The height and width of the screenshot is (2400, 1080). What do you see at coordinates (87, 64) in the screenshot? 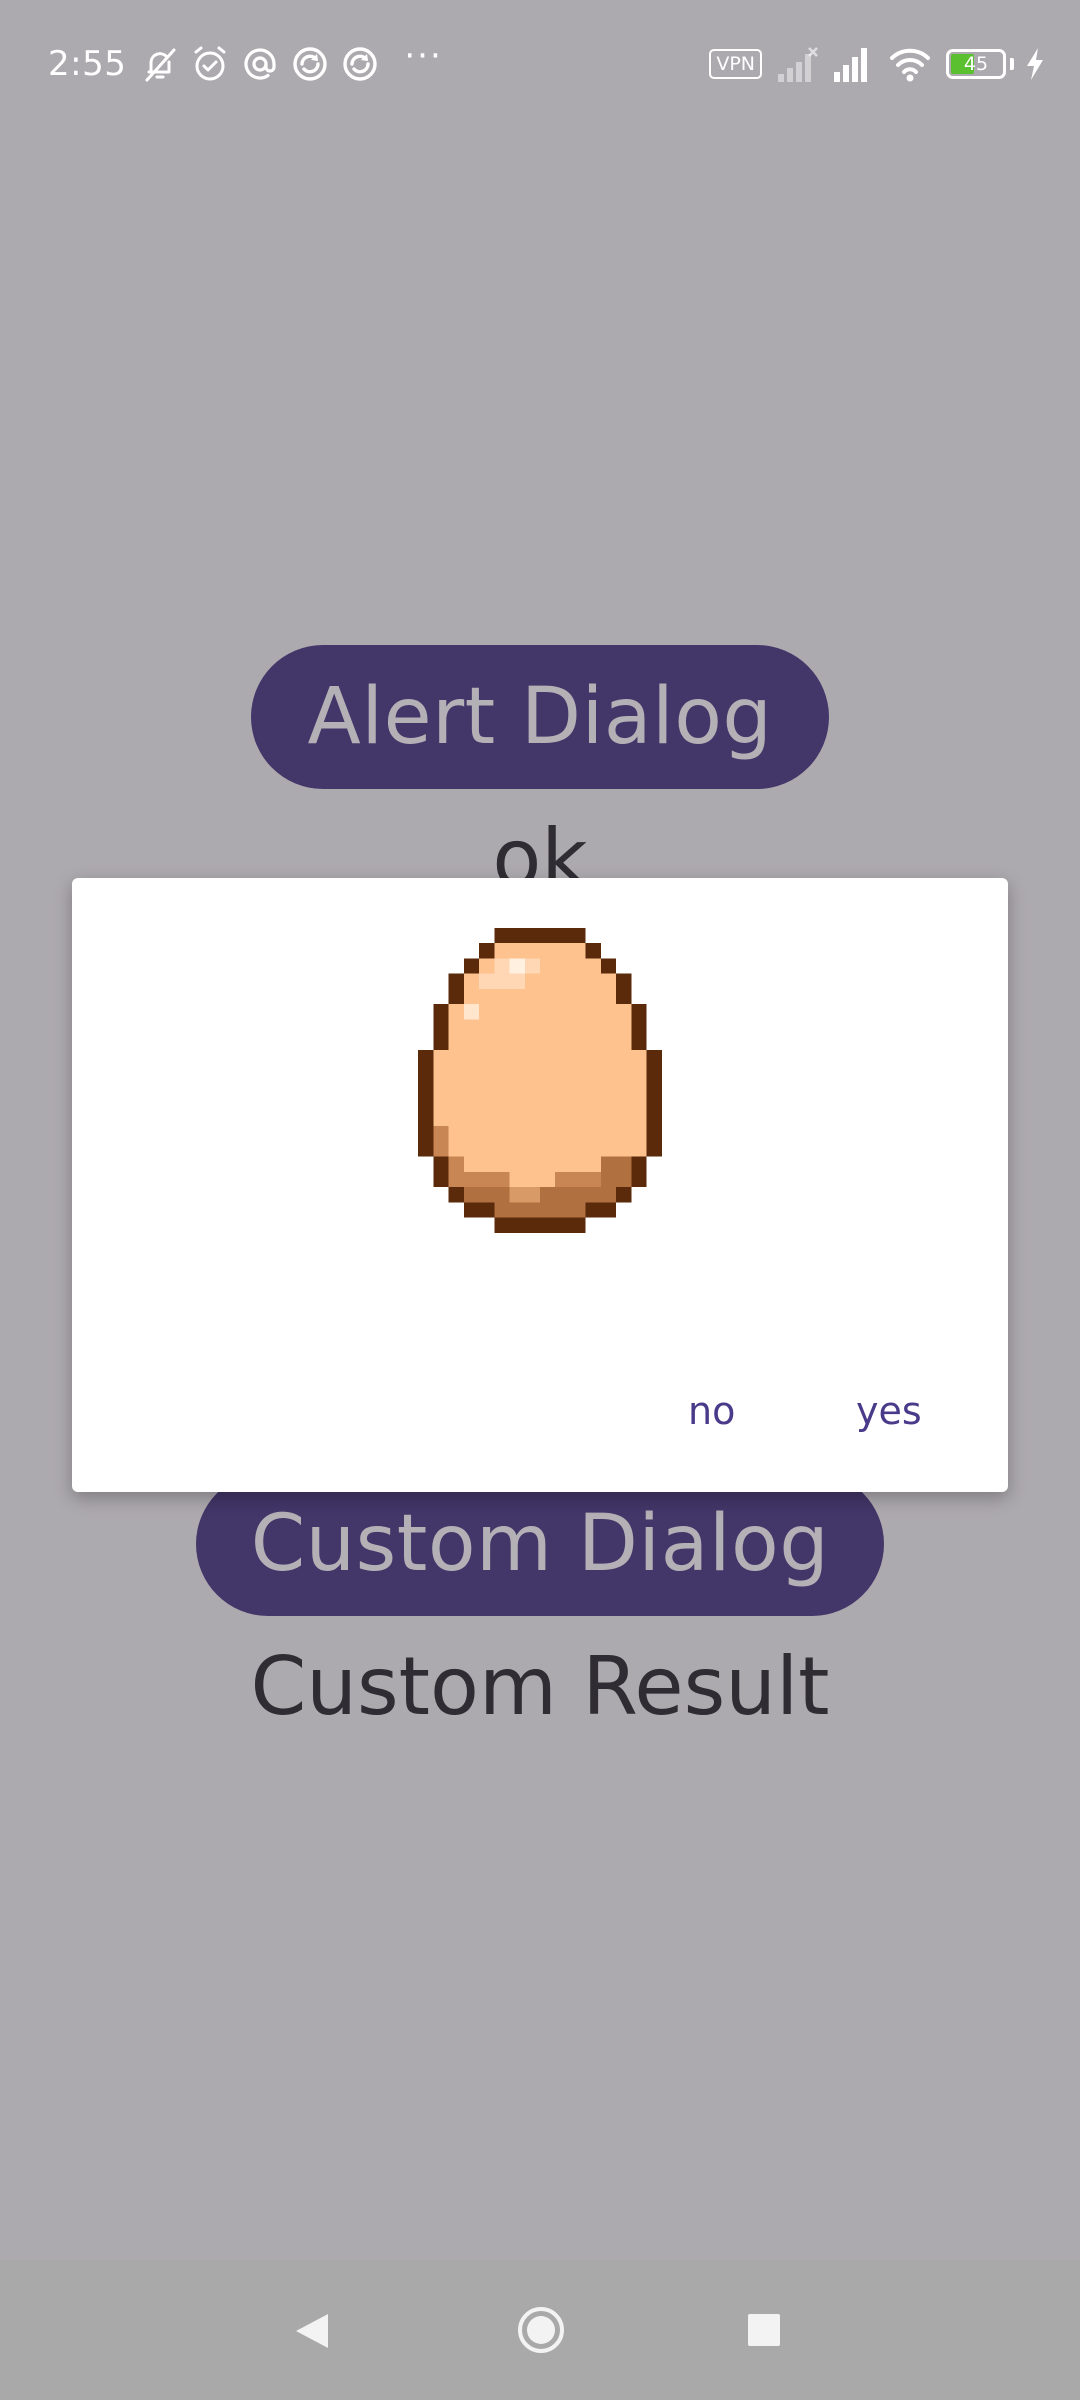
I see `status-time: 2:55` at bounding box center [87, 64].